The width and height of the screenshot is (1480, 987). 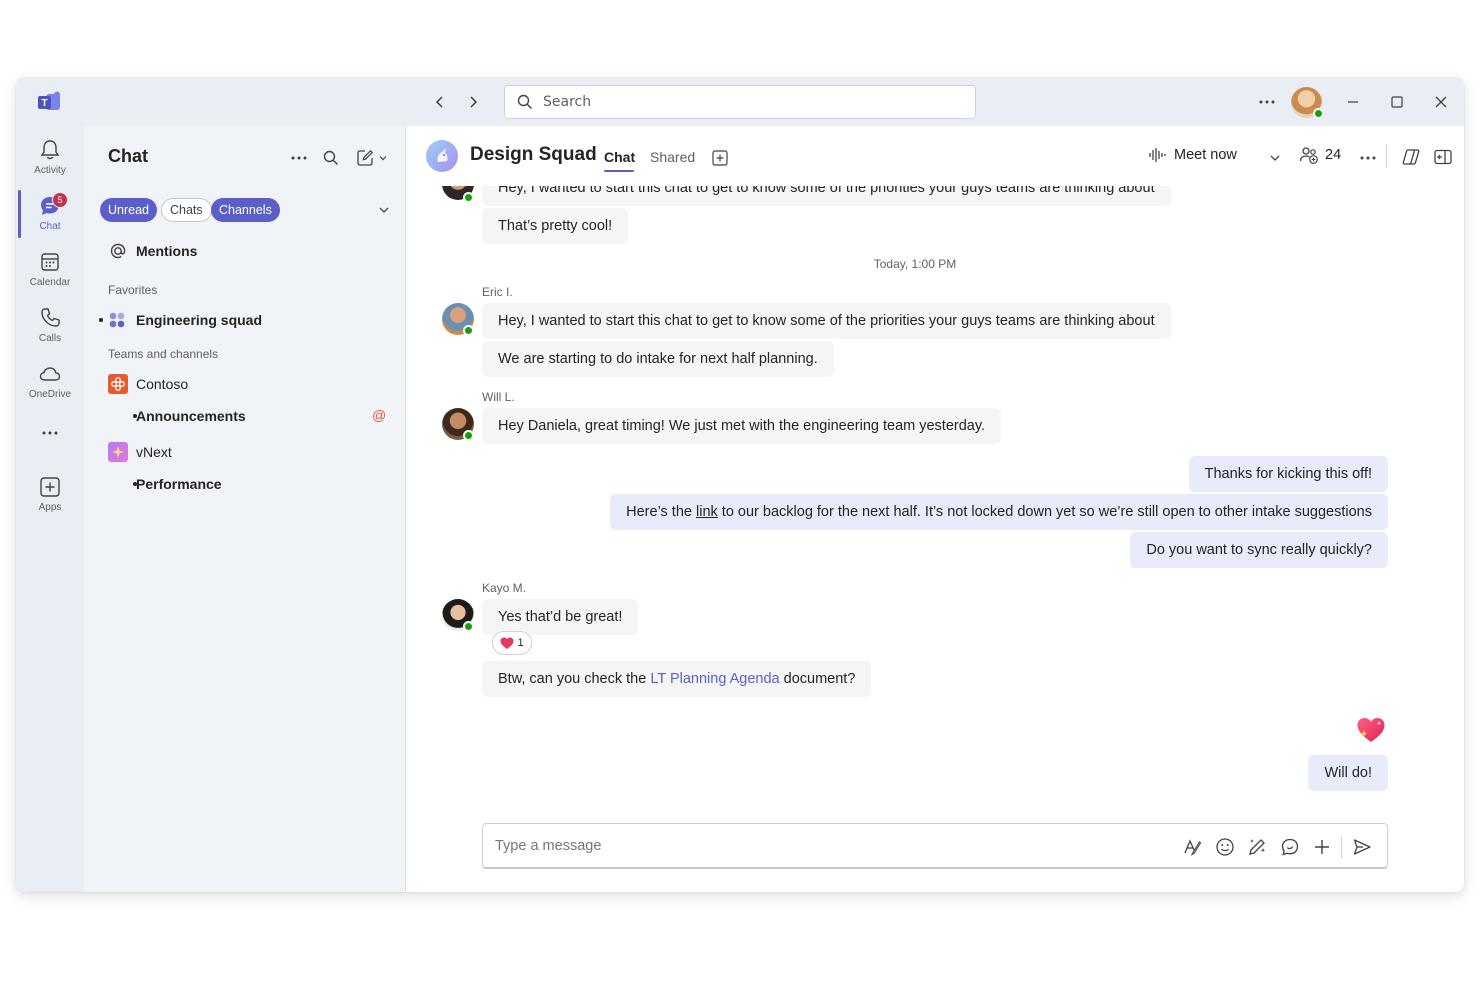 I want to click on search-icon, so click(x=330, y=157).